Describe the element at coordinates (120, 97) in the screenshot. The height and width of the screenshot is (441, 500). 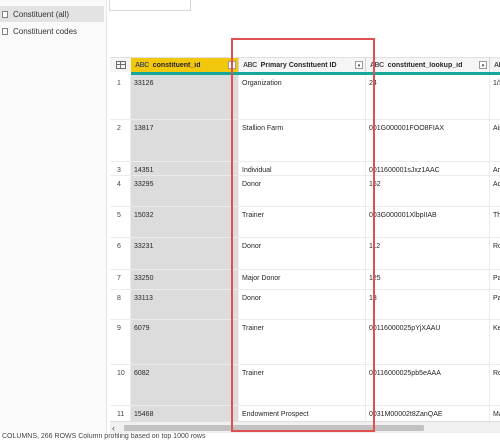
I see `row-number: 1` at that location.